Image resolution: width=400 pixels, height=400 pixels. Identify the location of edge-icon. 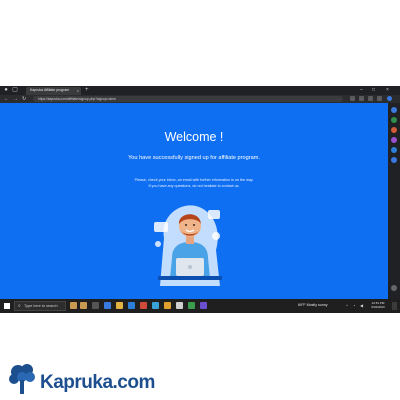
(107, 305).